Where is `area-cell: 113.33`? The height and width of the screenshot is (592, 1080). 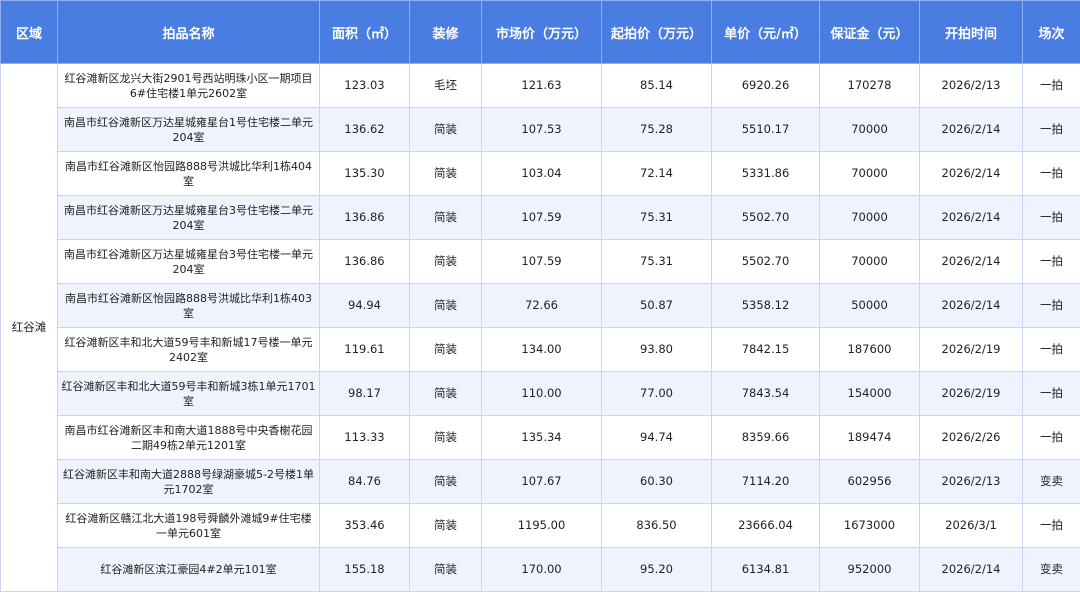 area-cell: 113.33 is located at coordinates (365, 438).